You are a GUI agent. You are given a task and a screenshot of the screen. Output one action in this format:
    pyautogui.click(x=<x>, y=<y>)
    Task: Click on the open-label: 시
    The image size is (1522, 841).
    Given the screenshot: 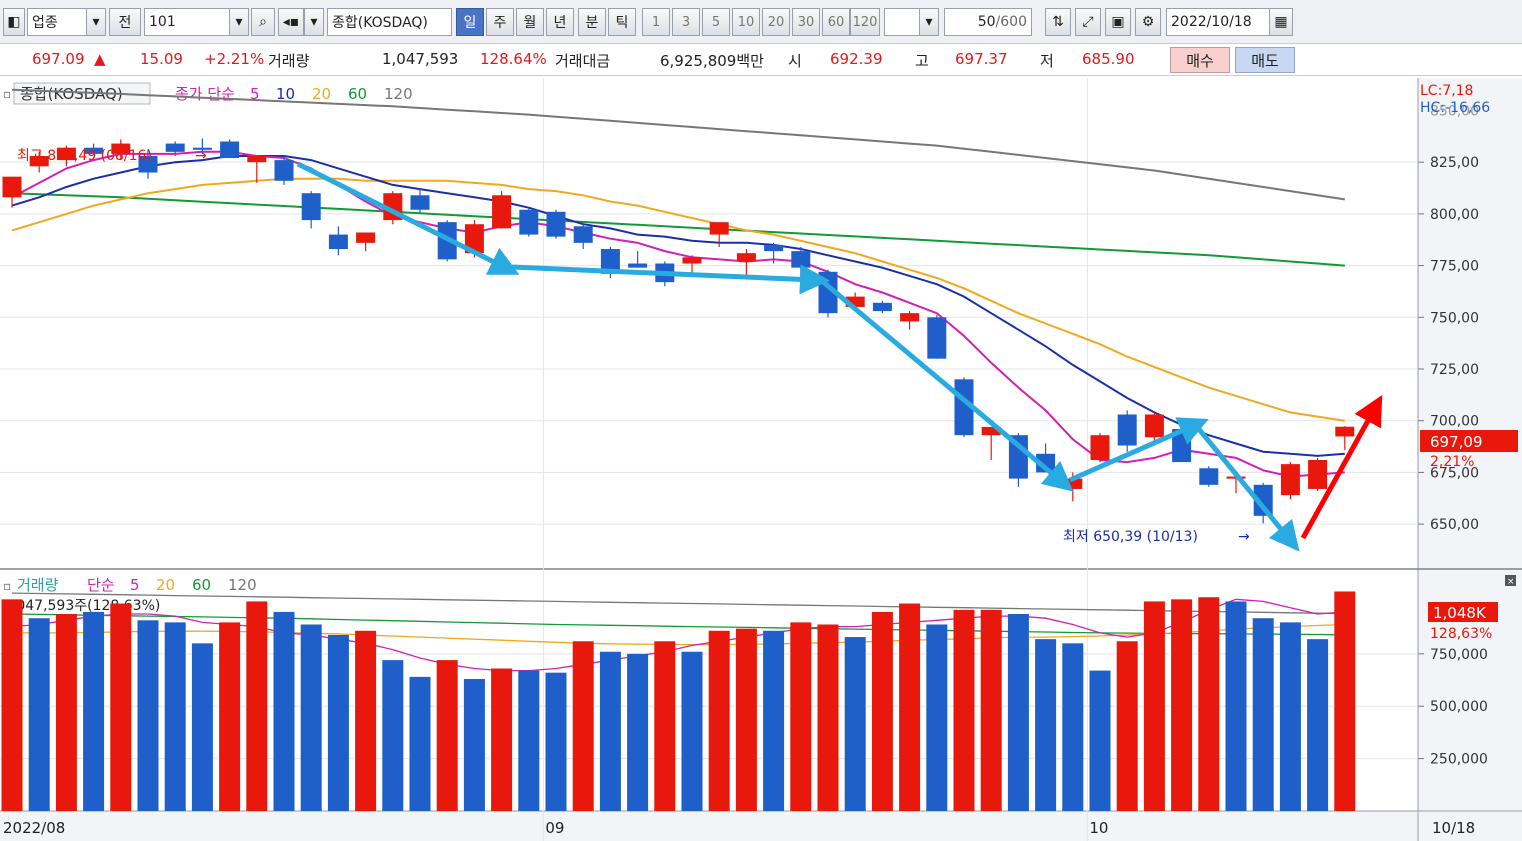 What is the action you would take?
    pyautogui.click(x=795, y=61)
    